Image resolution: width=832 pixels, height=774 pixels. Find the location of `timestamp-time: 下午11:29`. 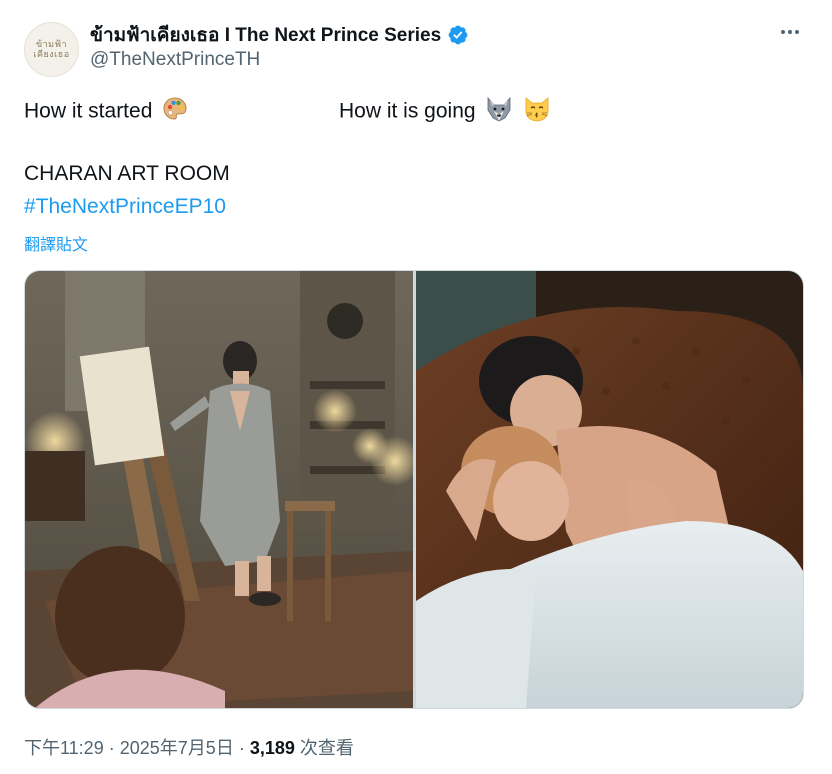

timestamp-time: 下午11:29 is located at coordinates (64, 748).